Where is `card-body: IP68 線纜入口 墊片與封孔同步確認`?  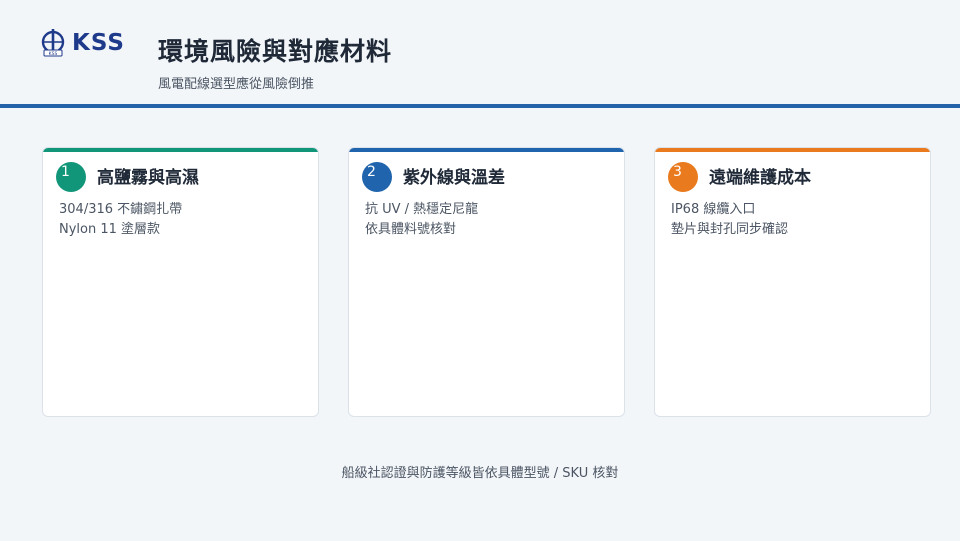
card-body: IP68 線纜入口 墊片與封孔同步確認 is located at coordinates (729, 220).